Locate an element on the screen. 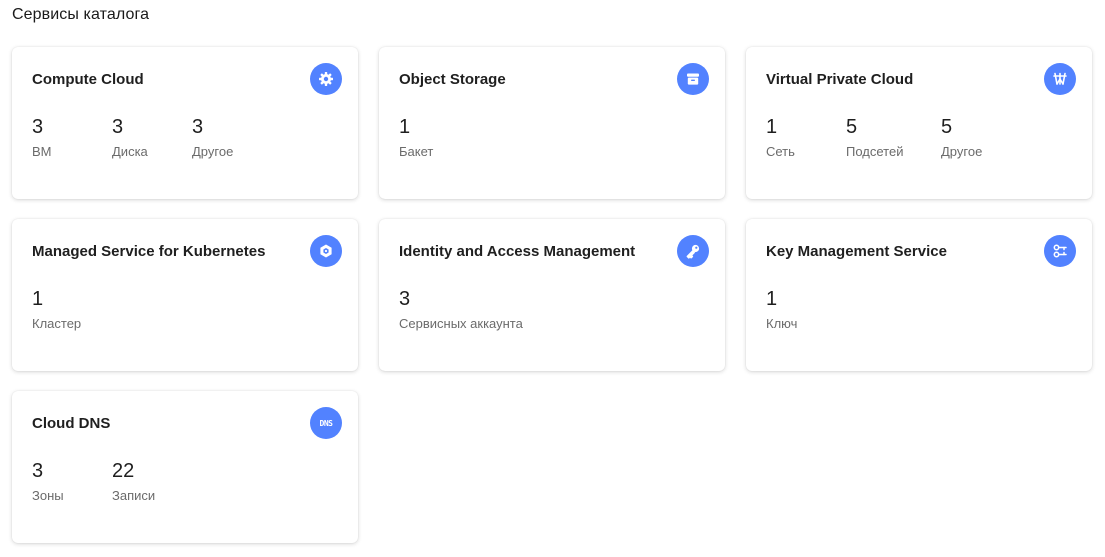 The image size is (1105, 557). network-icon is located at coordinates (1060, 79).